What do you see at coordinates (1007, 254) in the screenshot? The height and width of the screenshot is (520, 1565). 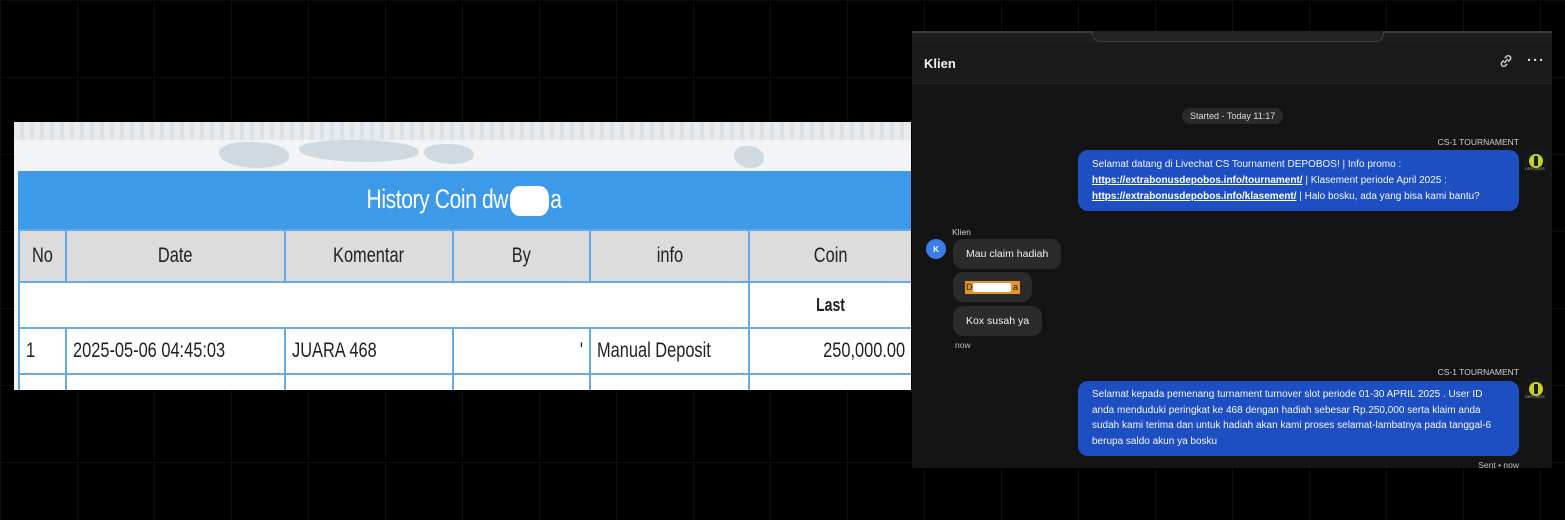 I see `client-message: Mau claim hadiah` at bounding box center [1007, 254].